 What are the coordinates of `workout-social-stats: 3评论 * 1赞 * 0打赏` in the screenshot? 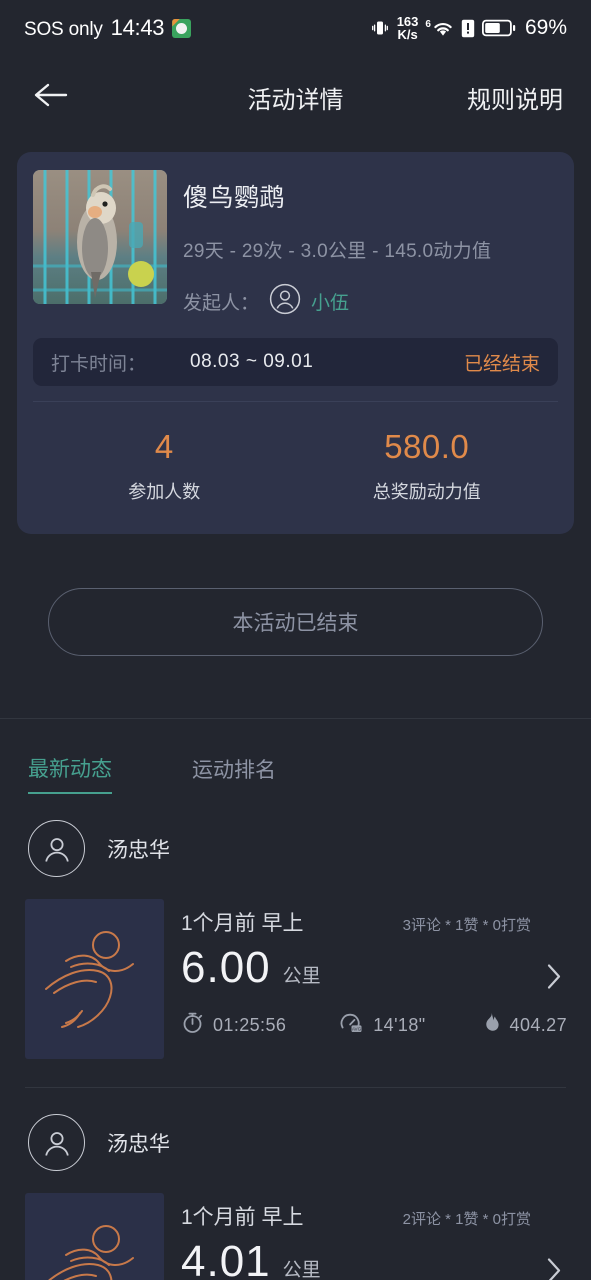 It's located at (466, 925).